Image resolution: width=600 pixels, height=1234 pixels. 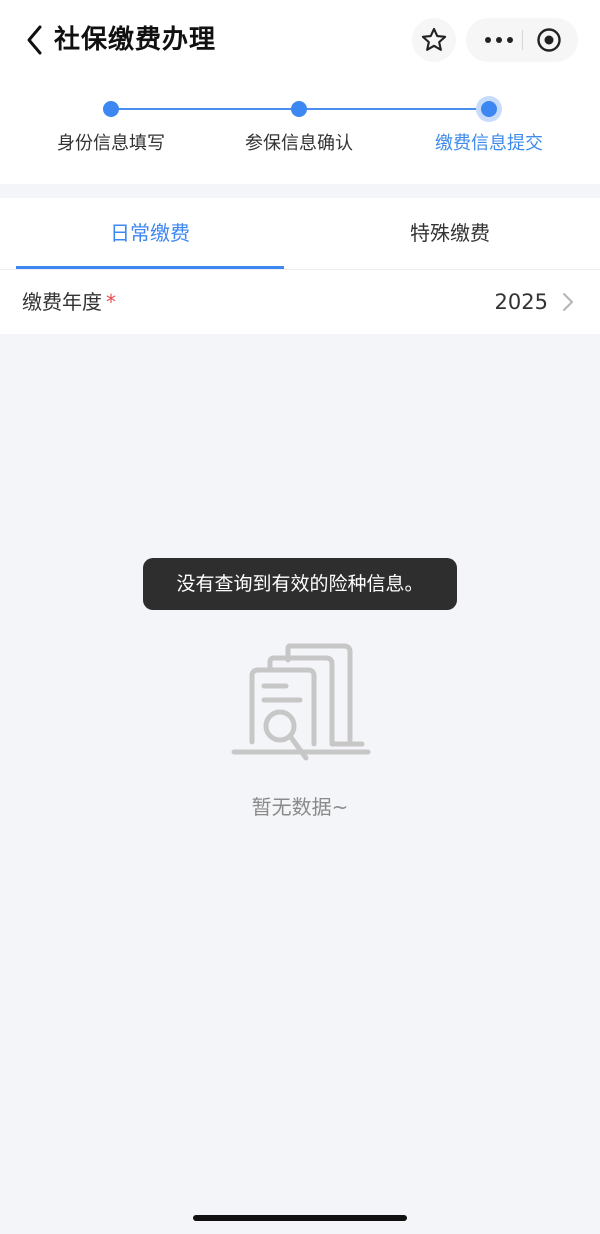 I want to click on star-icon, so click(x=434, y=39).